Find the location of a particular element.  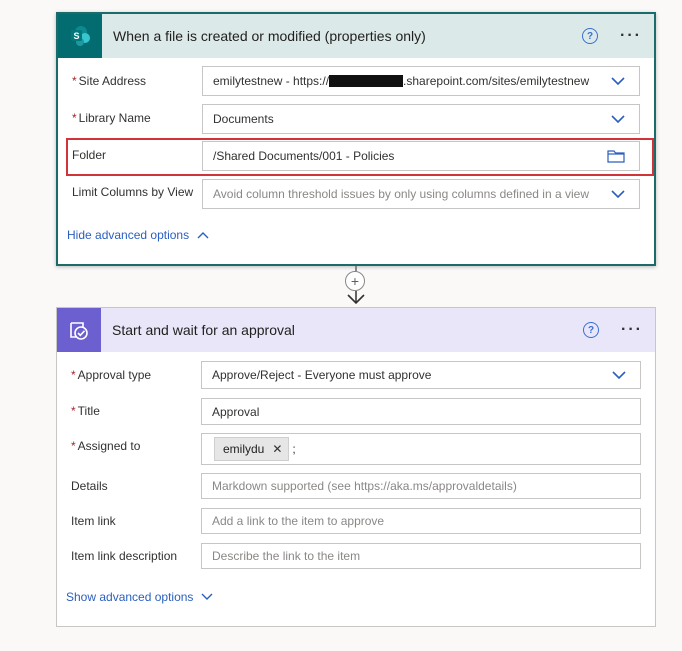

hide-advanced-options-link: Hide advanced options is located at coordinates (138, 235).